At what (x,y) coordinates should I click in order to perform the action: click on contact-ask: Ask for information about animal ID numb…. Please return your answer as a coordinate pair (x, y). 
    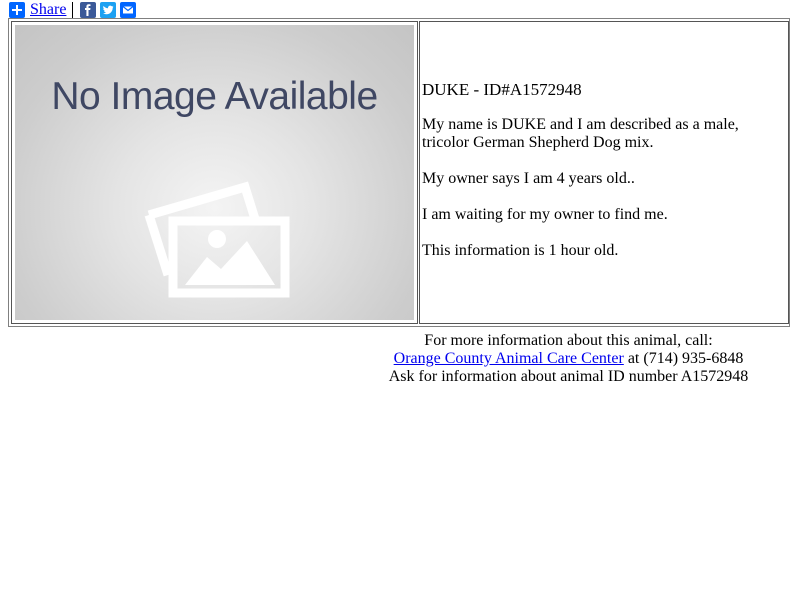
    Looking at the image, I should click on (568, 376).